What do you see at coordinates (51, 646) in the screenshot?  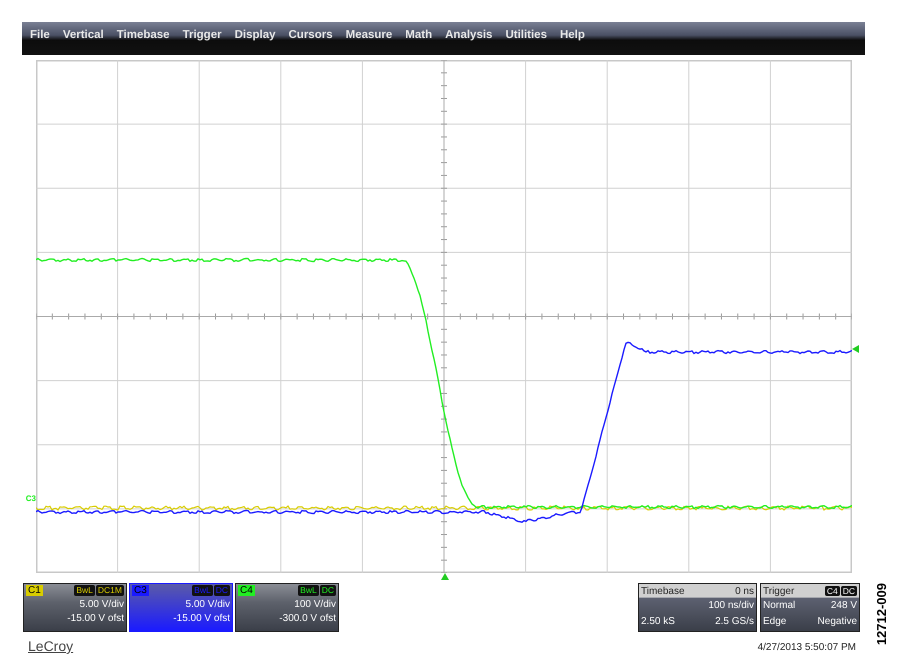 I see `brand-logo: LeCroy` at bounding box center [51, 646].